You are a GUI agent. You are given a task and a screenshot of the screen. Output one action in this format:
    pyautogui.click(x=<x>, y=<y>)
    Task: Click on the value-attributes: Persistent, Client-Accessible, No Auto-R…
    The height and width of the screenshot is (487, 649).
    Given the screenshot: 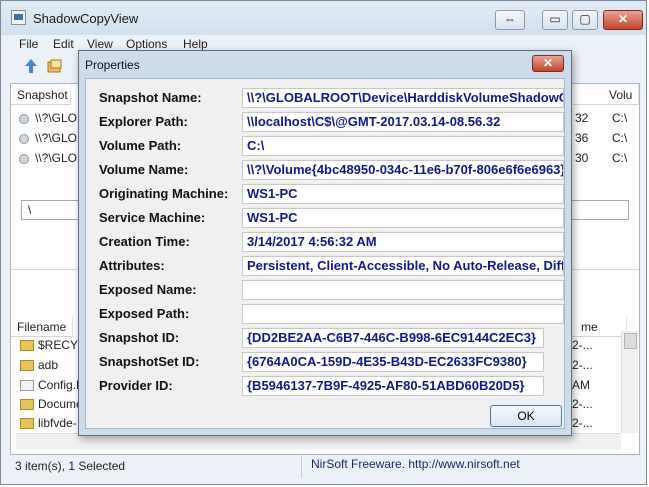 What is the action you would take?
    pyautogui.click(x=403, y=266)
    